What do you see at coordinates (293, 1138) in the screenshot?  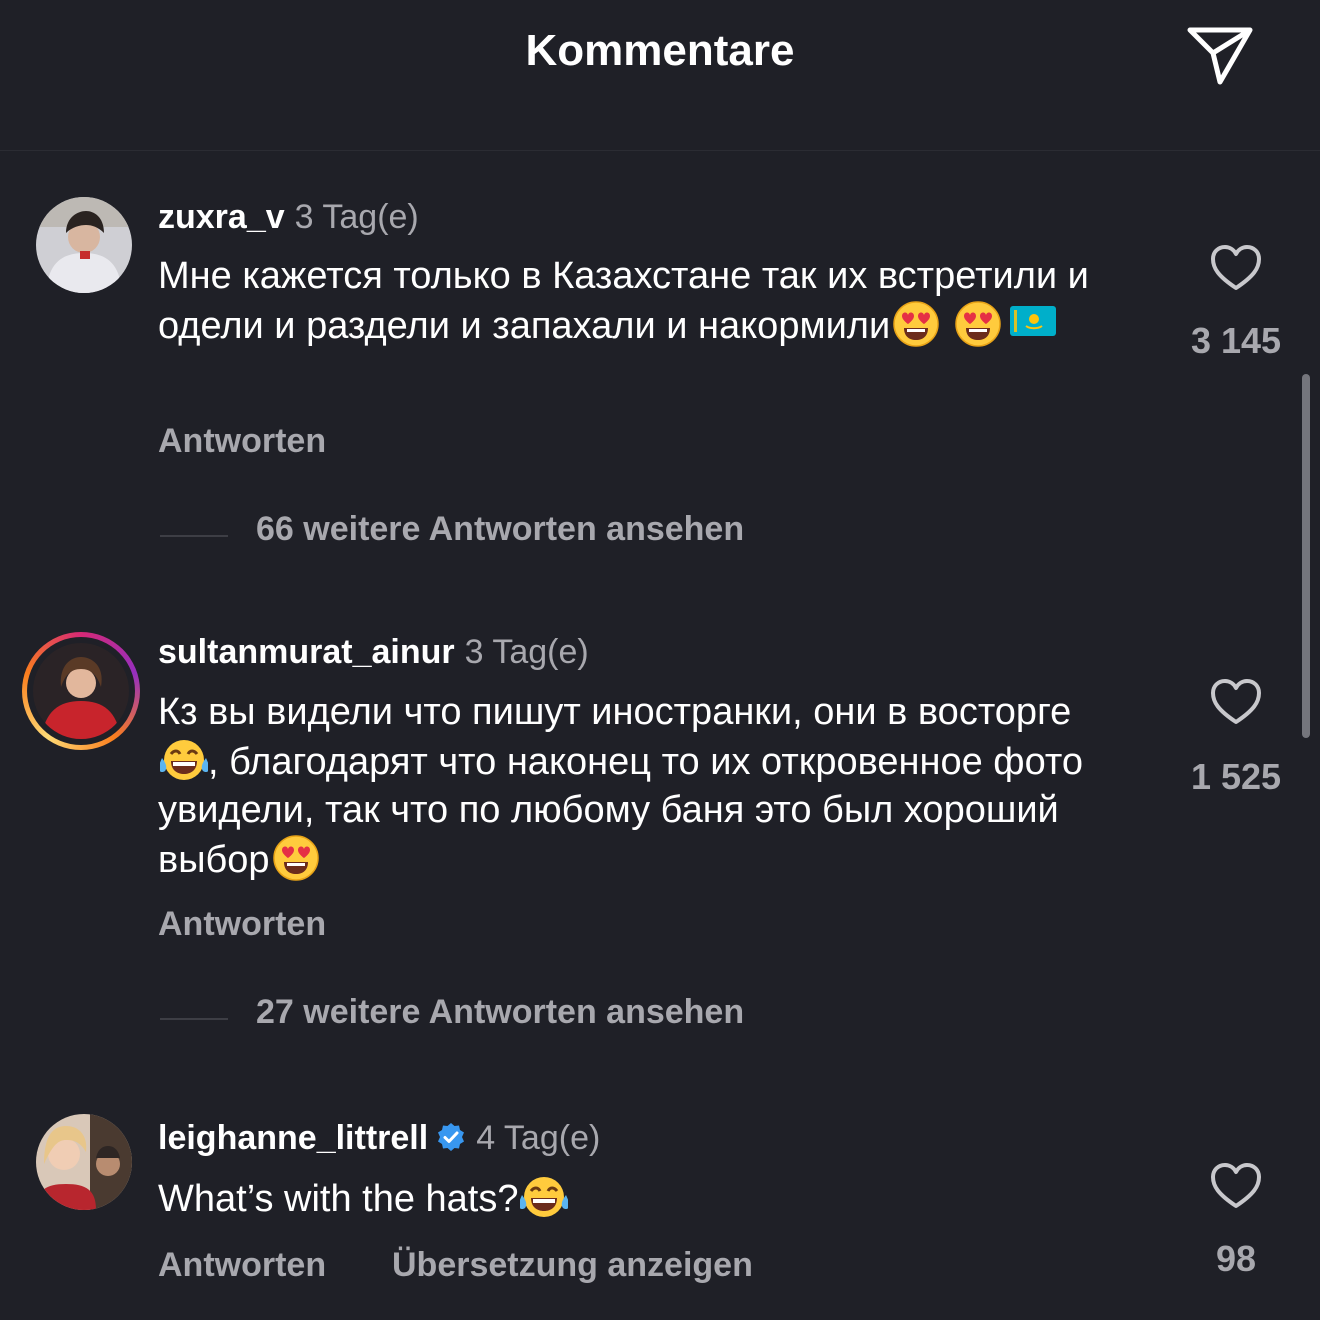 I see `username: leighanne_littrell` at bounding box center [293, 1138].